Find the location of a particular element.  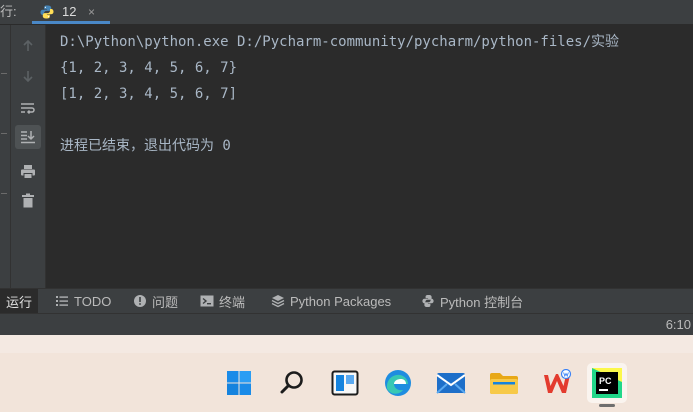

search-button is located at coordinates (292, 383).